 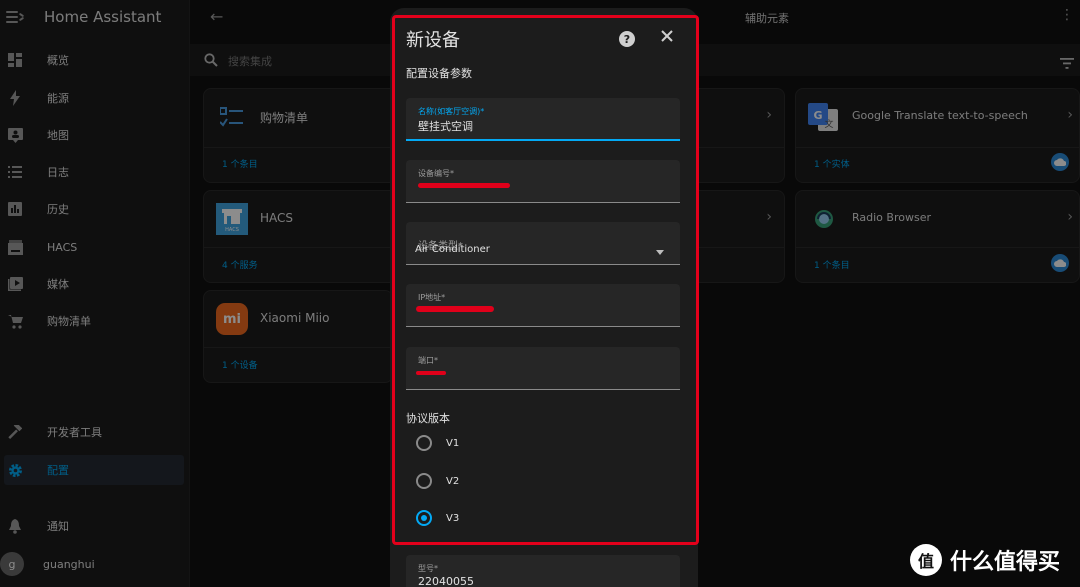 What do you see at coordinates (543, 571) in the screenshot?
I see `model-field: 型号* 22040055` at bounding box center [543, 571].